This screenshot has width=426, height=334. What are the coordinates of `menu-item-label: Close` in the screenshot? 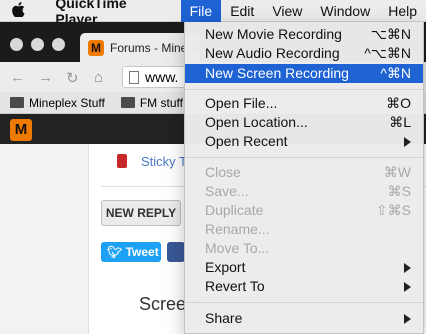 It's located at (223, 172).